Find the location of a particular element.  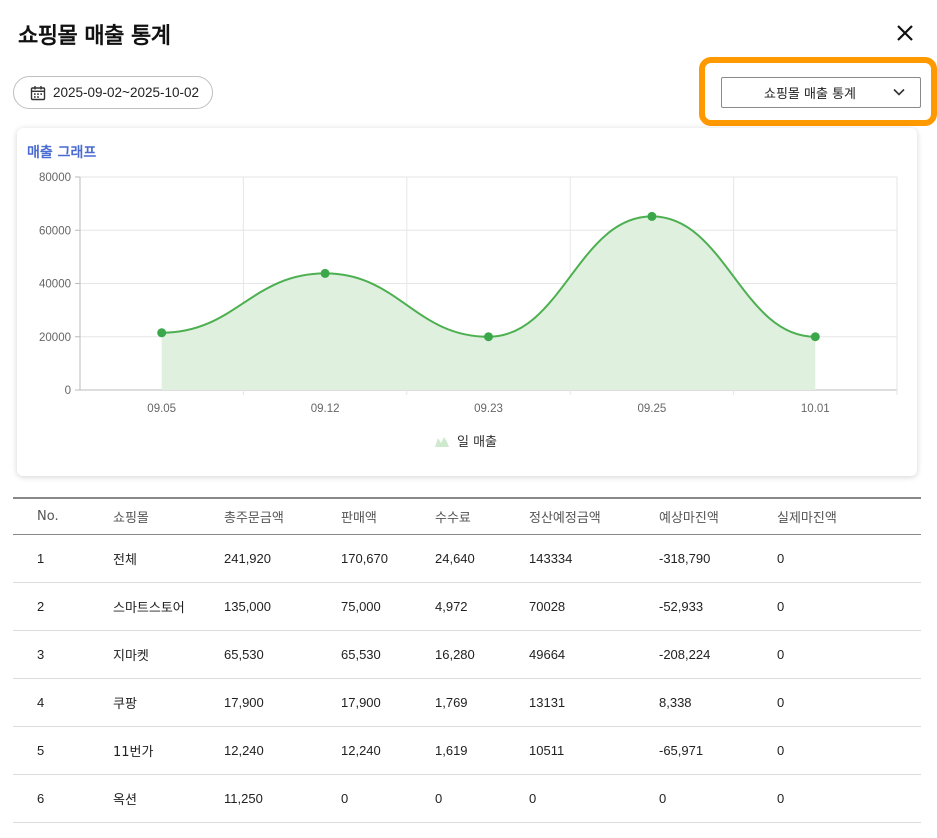

cell-mall: 스마트스토어 is located at coordinates (168, 606).